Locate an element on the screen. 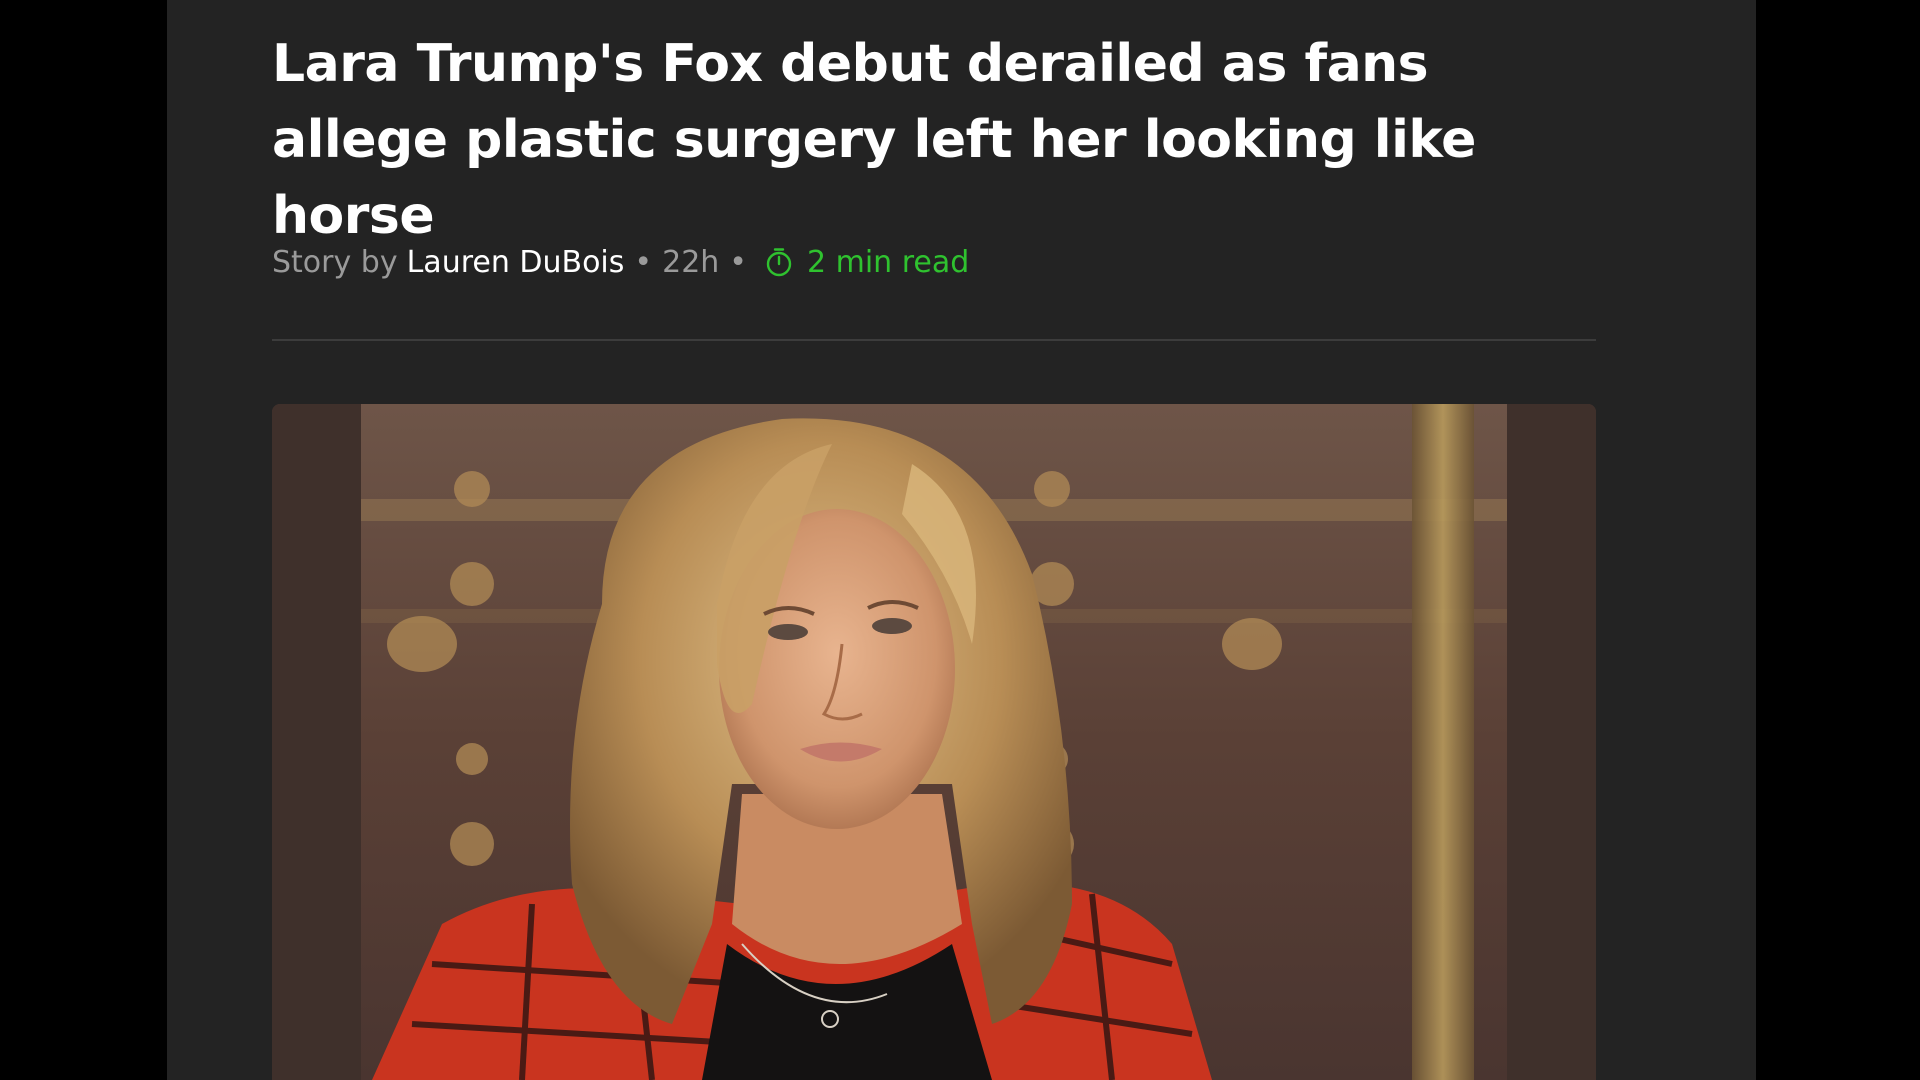 This screenshot has width=1920, height=1080. read-time: 2 min read is located at coordinates (866, 262).